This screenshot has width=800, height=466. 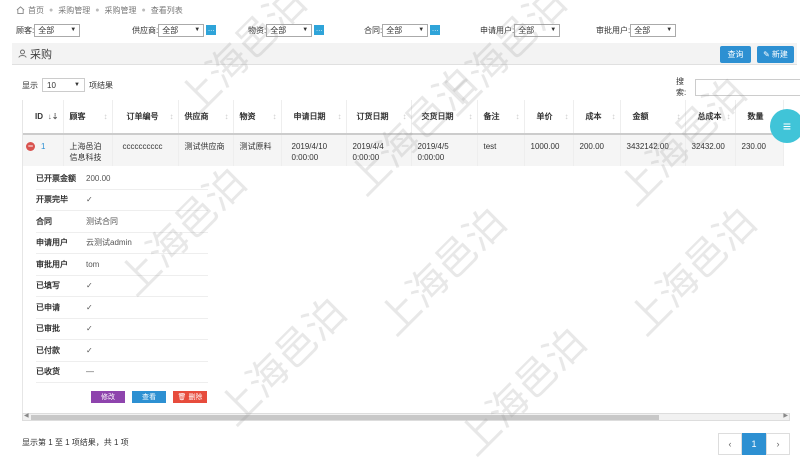 I want to click on col-header-customer: 顾客 ↕, so click(x=88, y=117).